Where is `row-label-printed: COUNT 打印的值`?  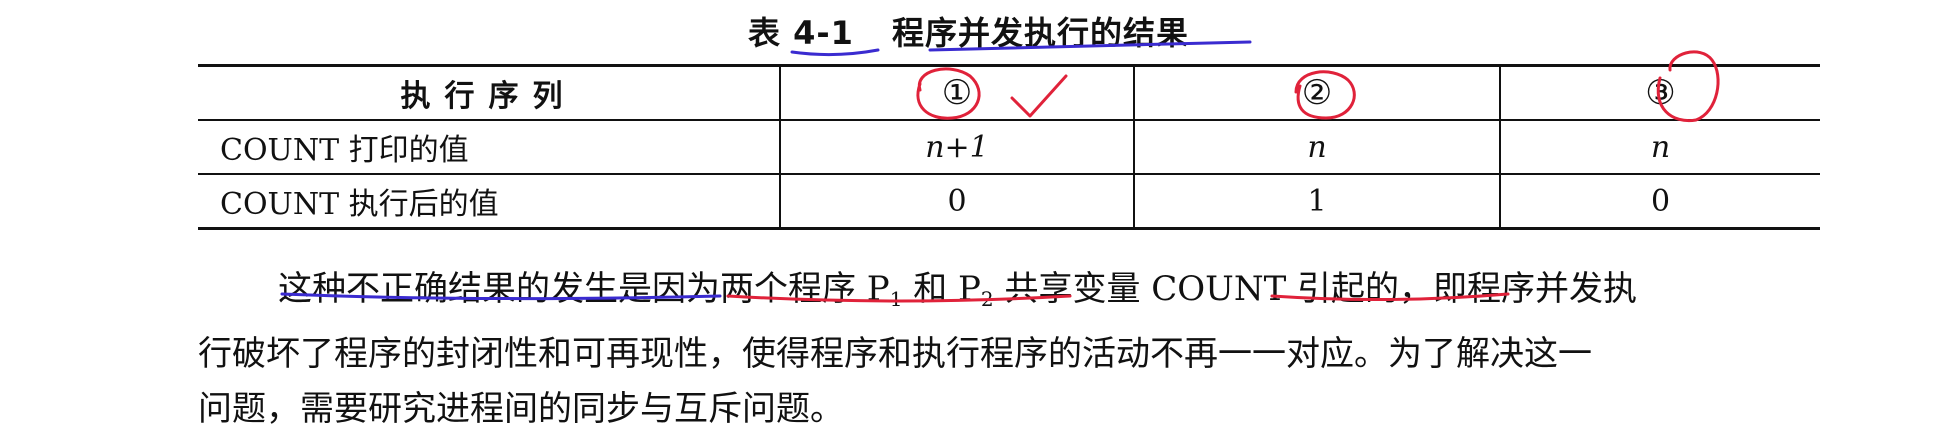
row-label-printed: COUNT 打印的值 is located at coordinates (344, 150).